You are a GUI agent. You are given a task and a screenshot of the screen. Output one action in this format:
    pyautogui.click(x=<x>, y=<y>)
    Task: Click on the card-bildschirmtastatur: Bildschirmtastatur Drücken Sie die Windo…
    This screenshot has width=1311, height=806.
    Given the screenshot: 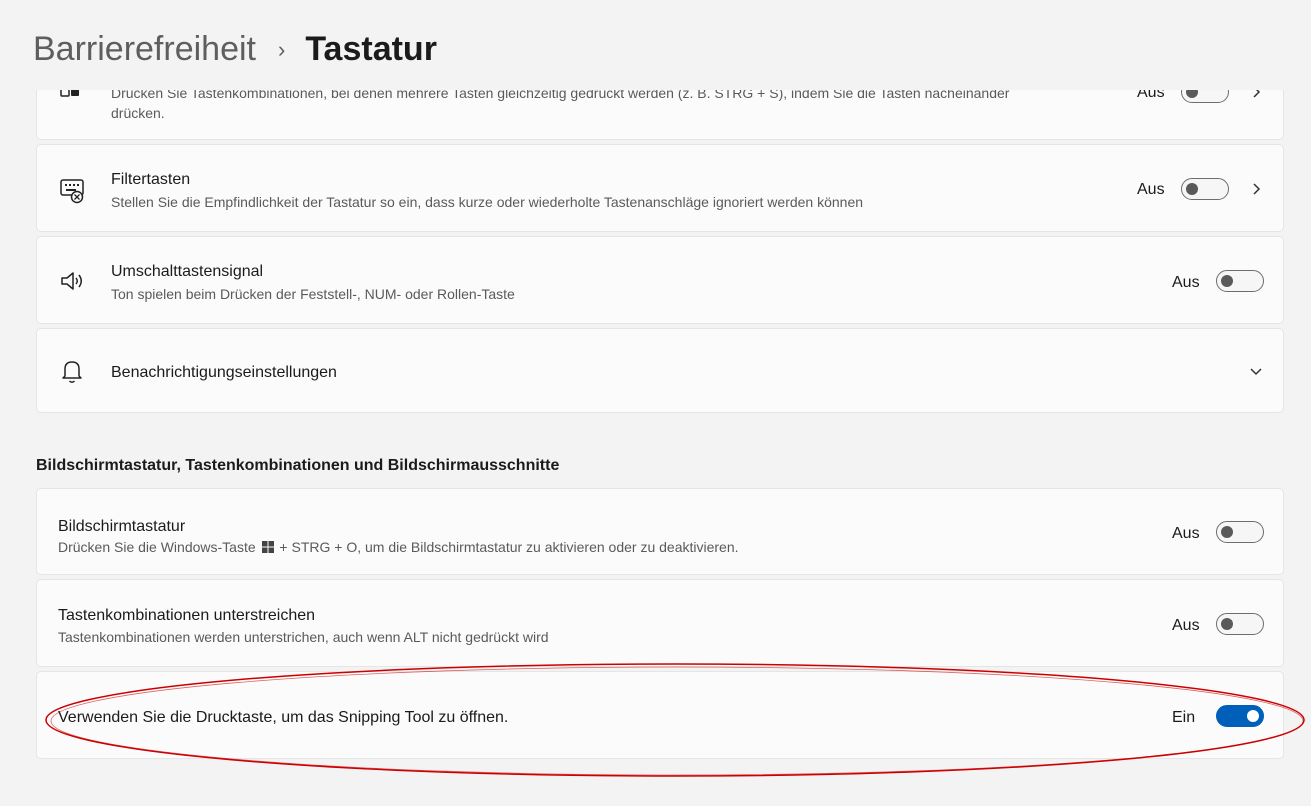 What is the action you would take?
    pyautogui.click(x=660, y=531)
    